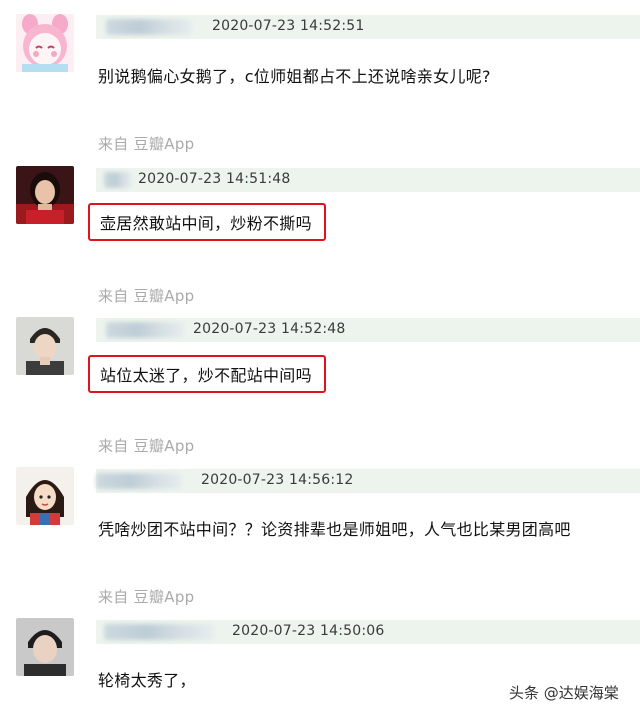  Describe the element at coordinates (277, 480) in the screenshot. I see `comment-timestamp: 2020-07-23 14:56:12` at that location.